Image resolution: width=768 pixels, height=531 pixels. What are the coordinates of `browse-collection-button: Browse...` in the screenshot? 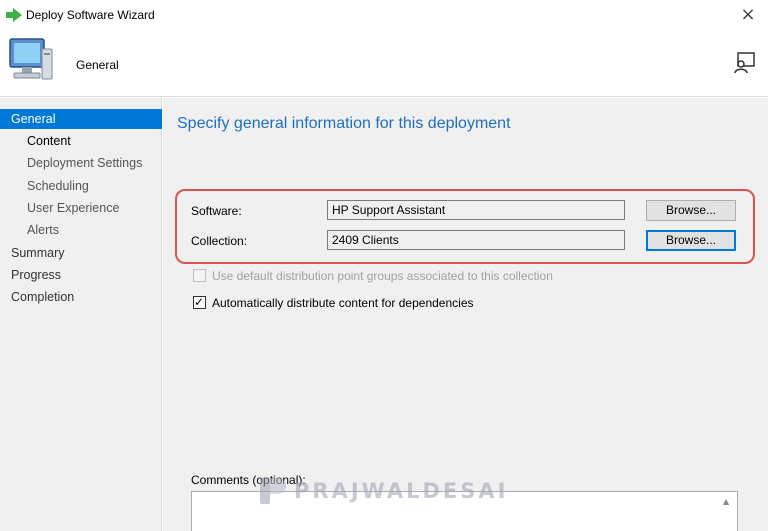 It's located at (691, 240).